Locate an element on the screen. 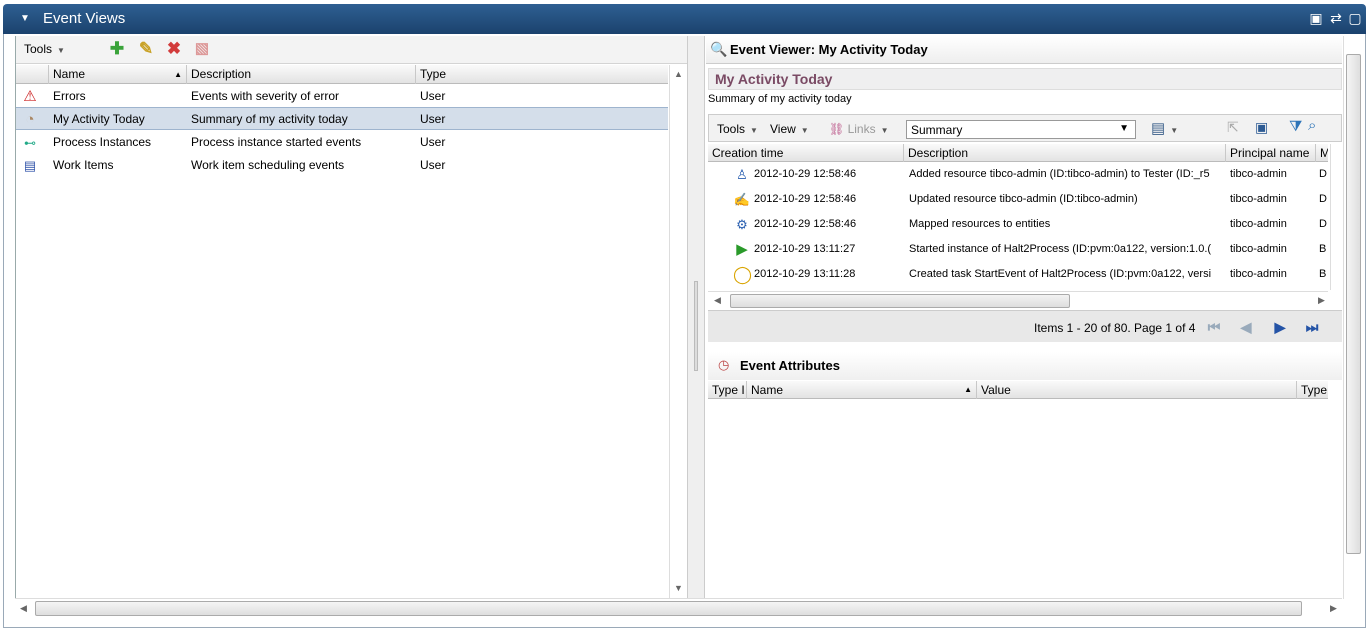 This screenshot has width=1369, height=630. edit-icon: ✎ is located at coordinates (146, 49).